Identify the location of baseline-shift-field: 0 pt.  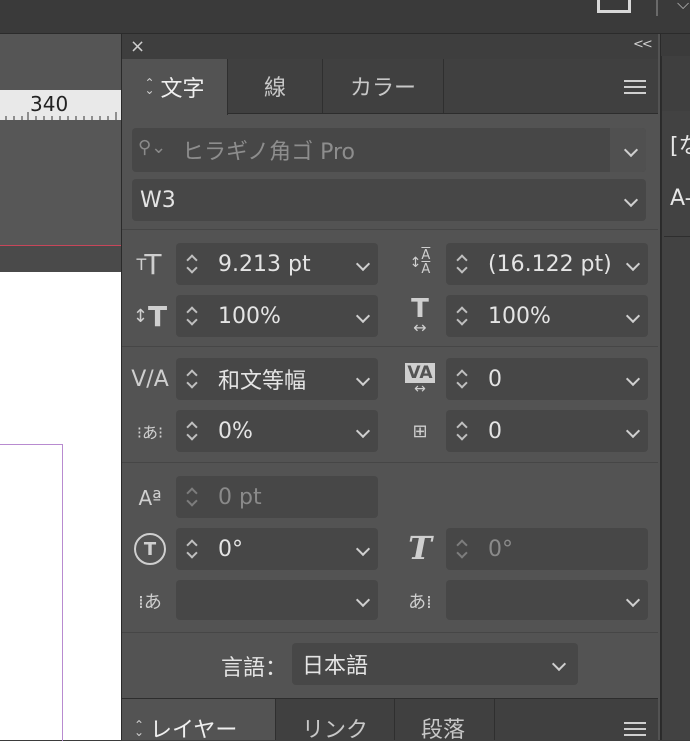
(277, 497).